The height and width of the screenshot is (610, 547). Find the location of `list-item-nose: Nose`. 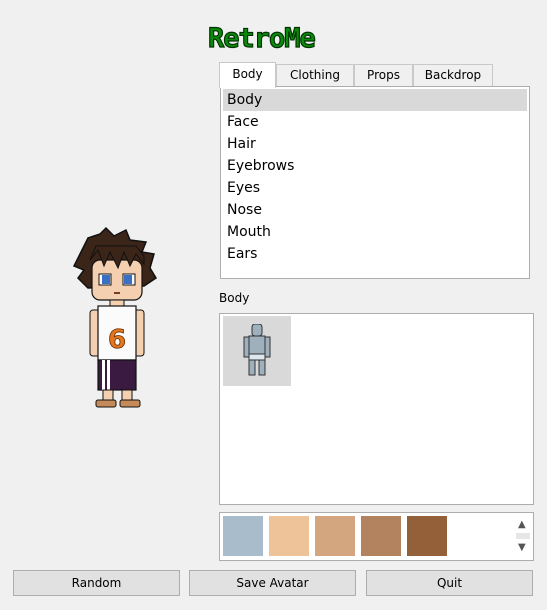

list-item-nose: Nose is located at coordinates (375, 210).